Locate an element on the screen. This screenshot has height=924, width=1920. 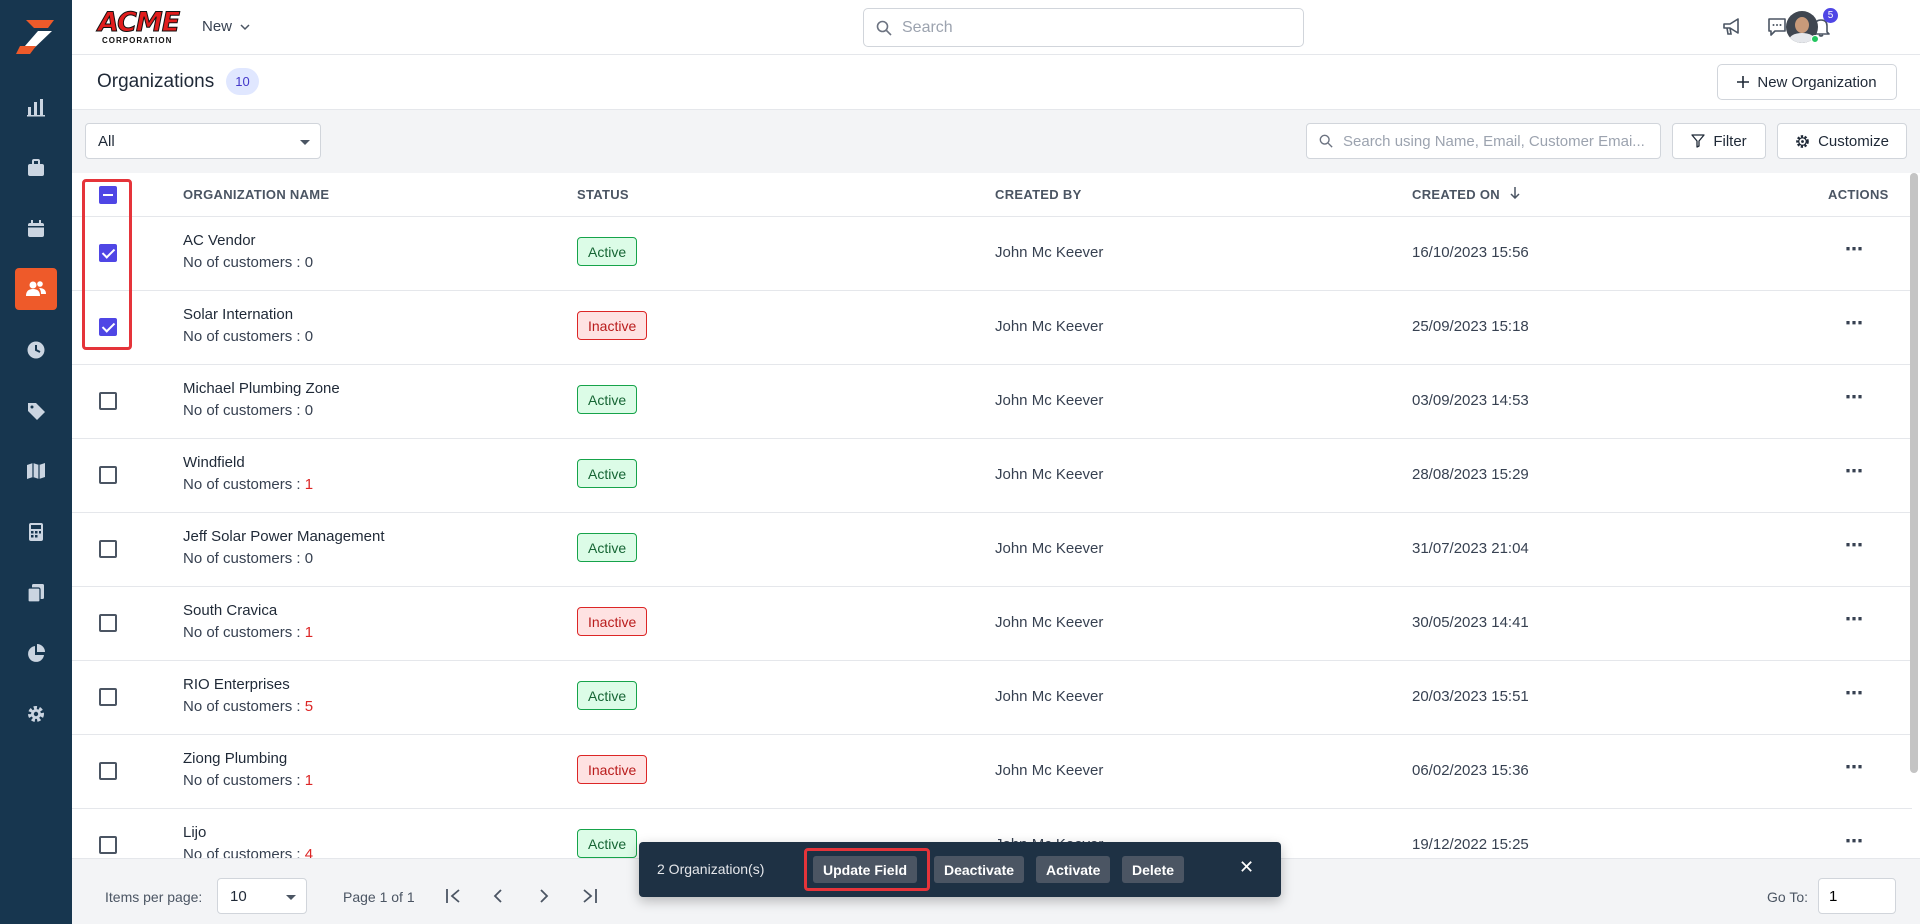
sidebar-item-map is located at coordinates (36, 471).